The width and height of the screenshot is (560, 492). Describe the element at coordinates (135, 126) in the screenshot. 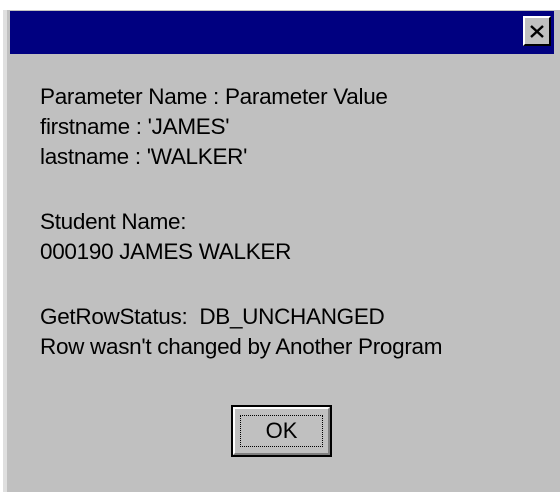

I see `firstname-line: firstname : 'JAMES'` at that location.